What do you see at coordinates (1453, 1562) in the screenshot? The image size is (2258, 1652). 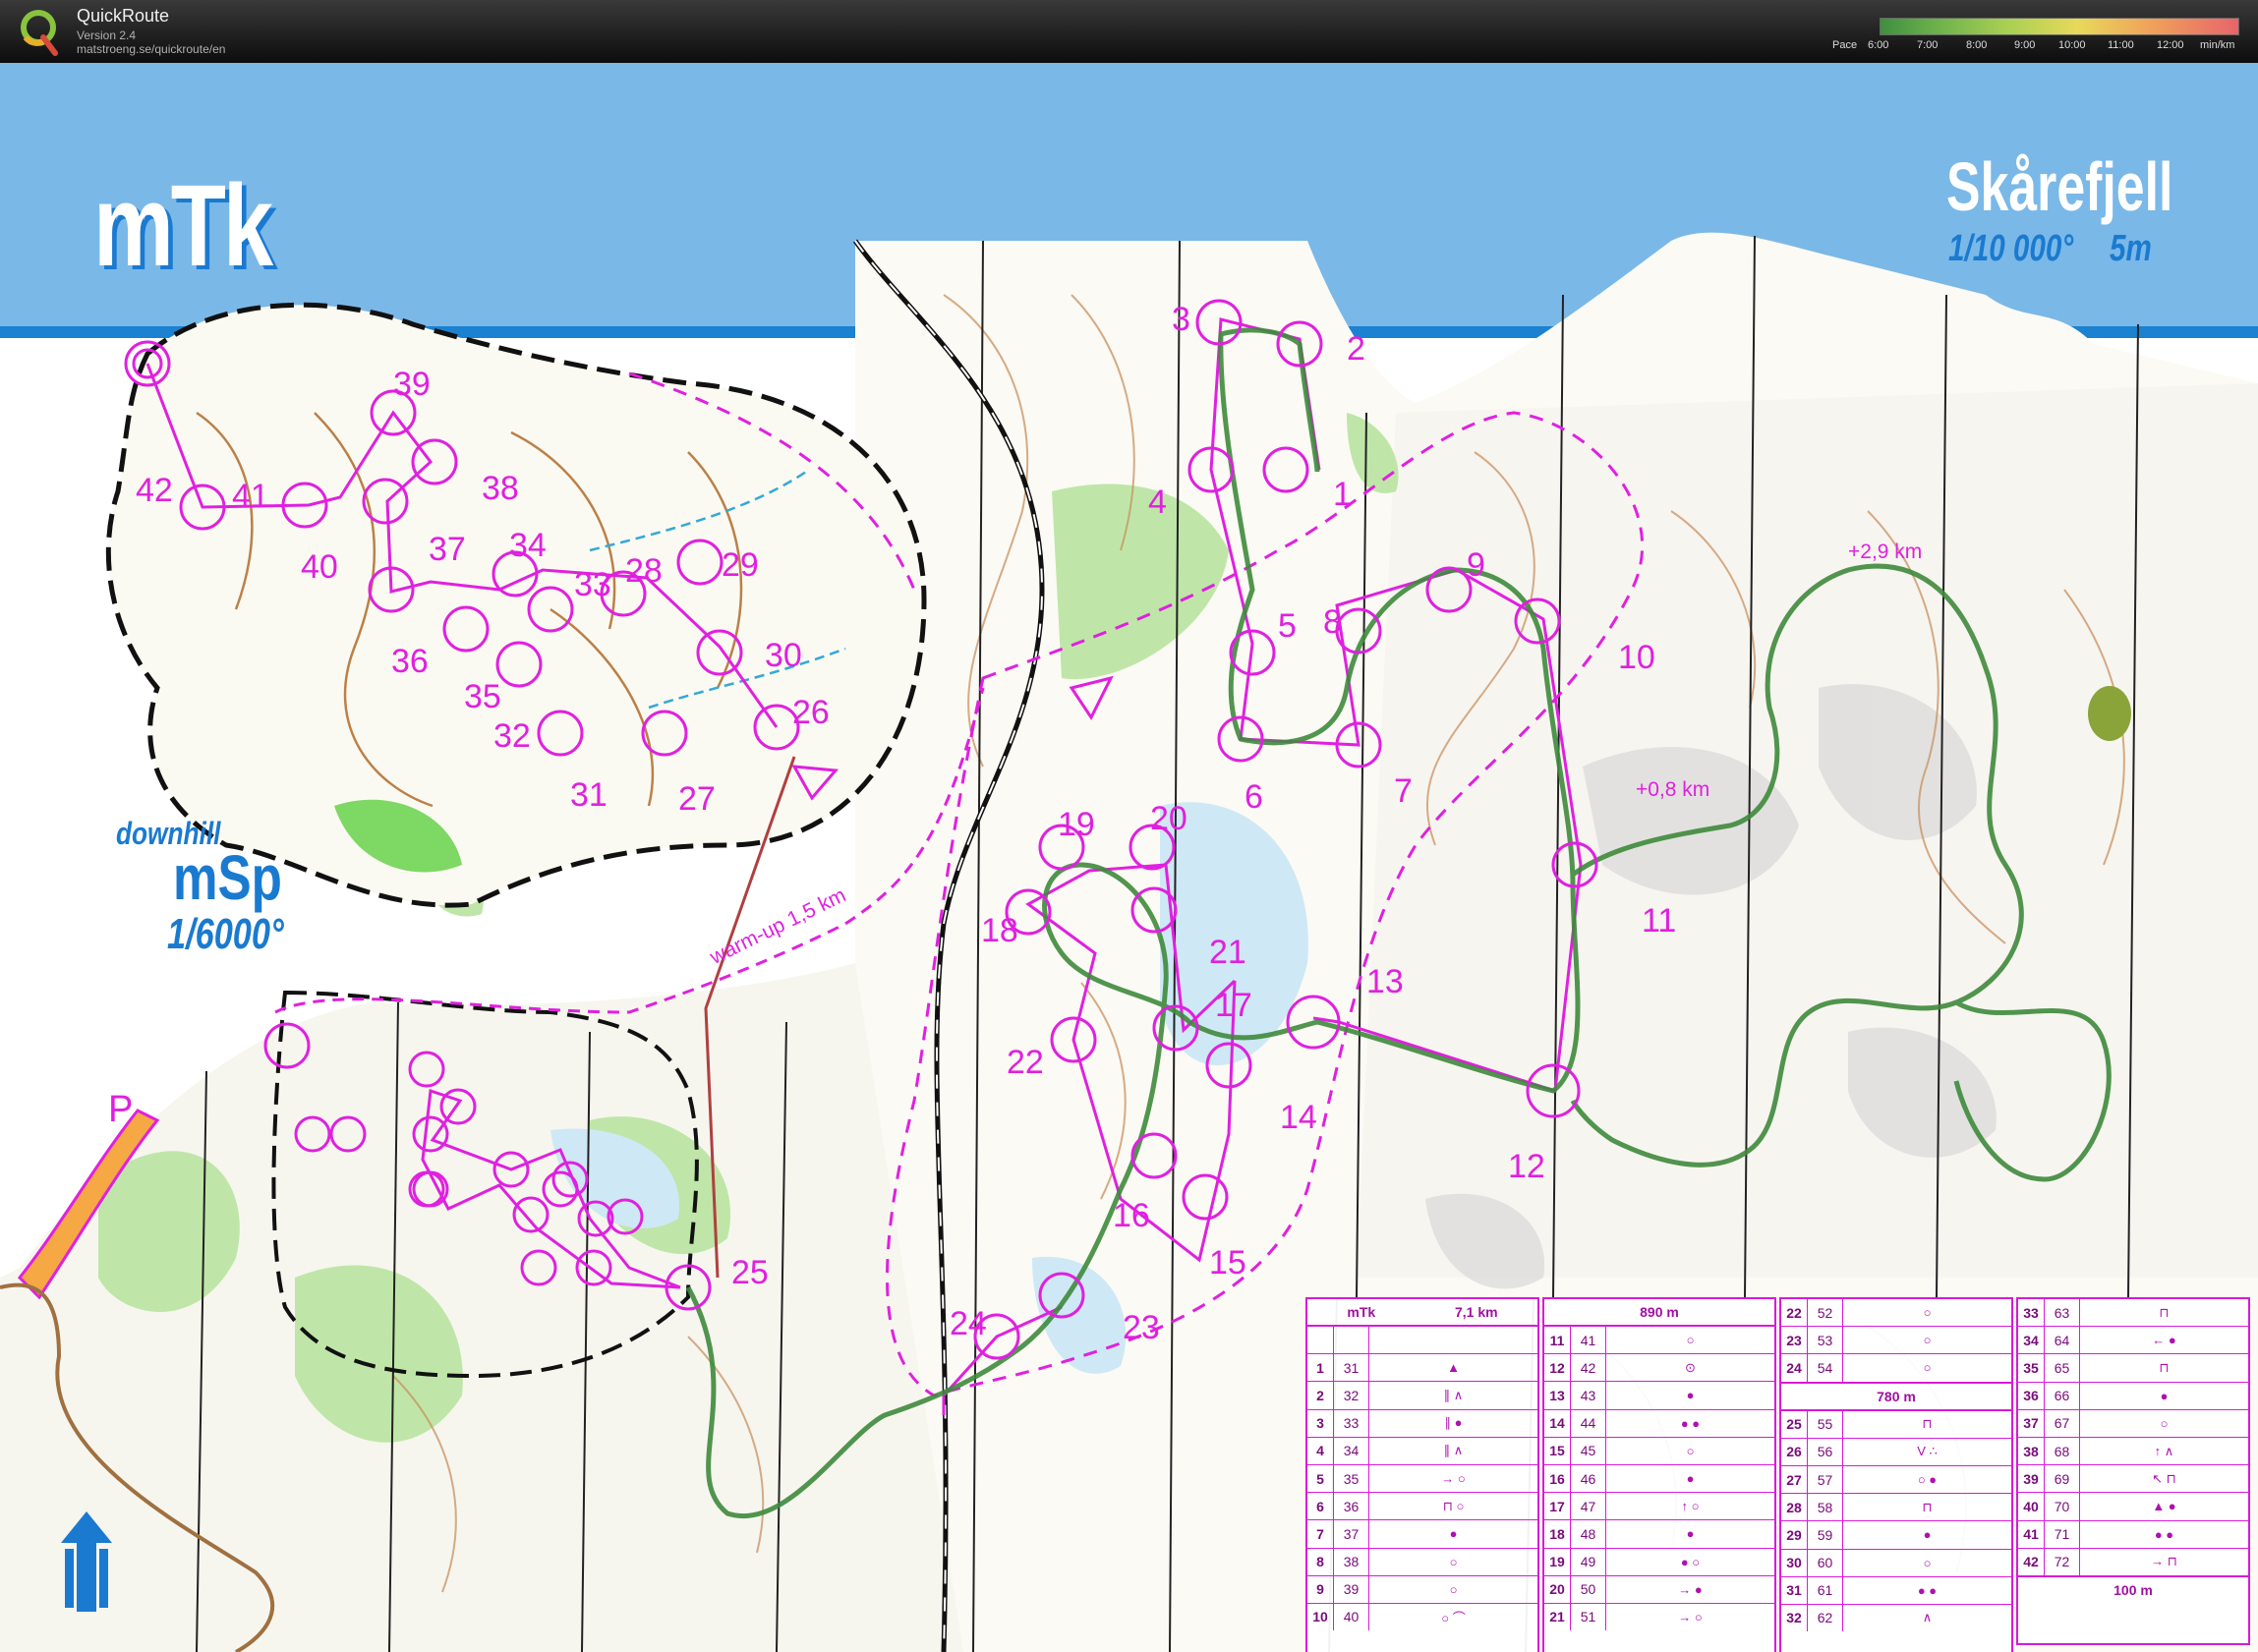 I see `control-symbols: ○` at bounding box center [1453, 1562].